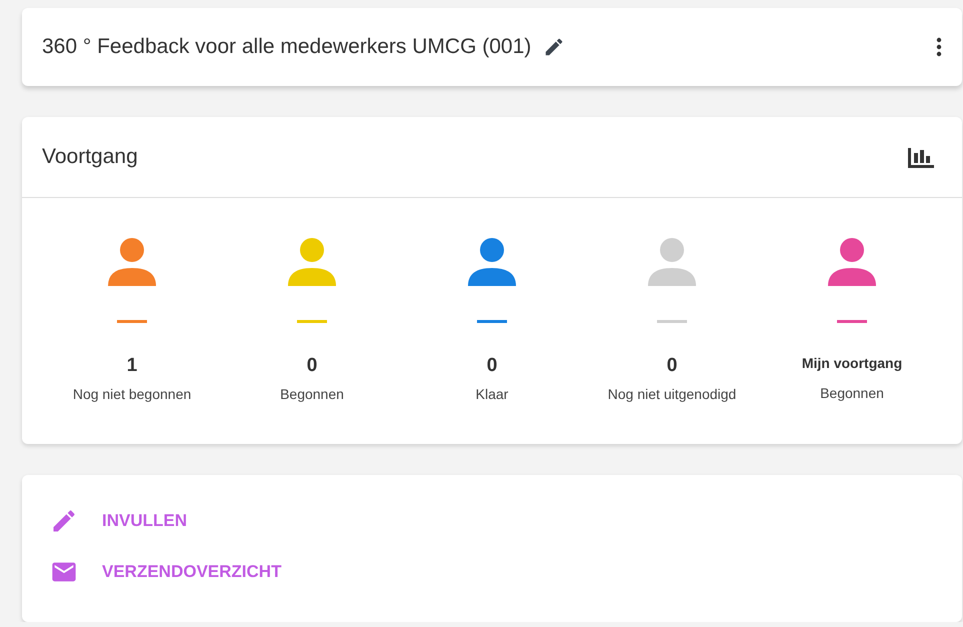 Image resolution: width=963 pixels, height=627 pixels. I want to click on bar-chart-icon, so click(921, 157).